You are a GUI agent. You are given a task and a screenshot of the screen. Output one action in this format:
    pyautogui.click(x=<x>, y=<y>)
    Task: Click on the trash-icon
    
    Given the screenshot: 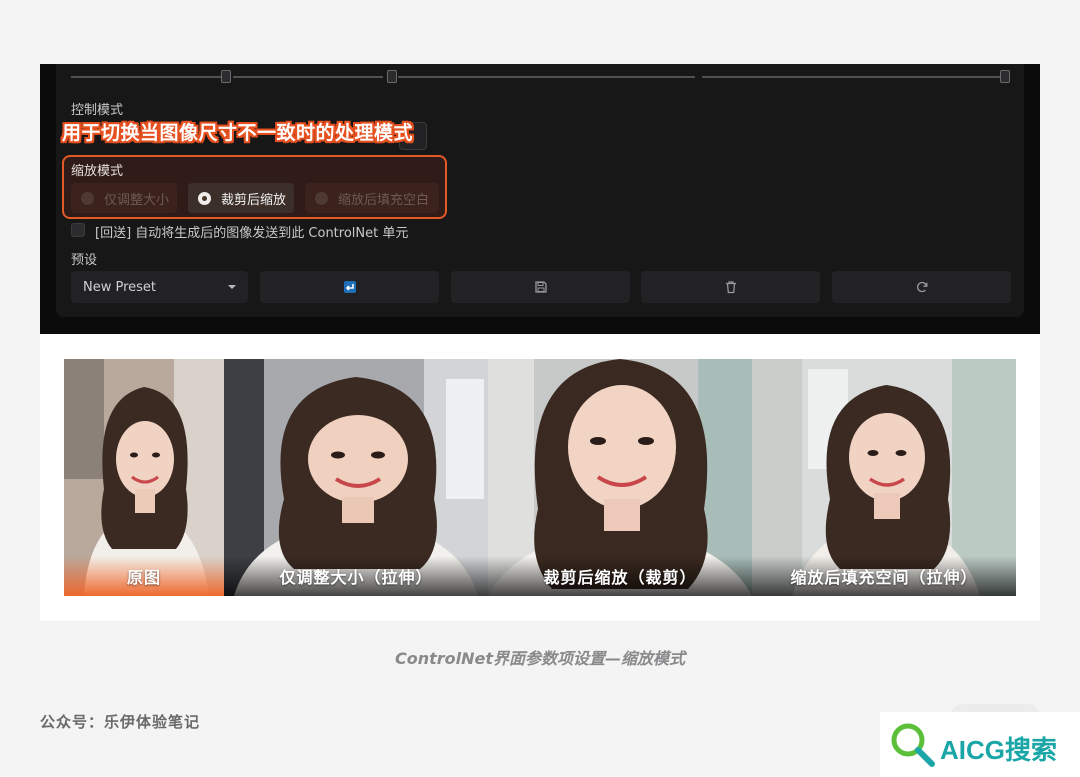 What is the action you would take?
    pyautogui.click(x=730, y=287)
    